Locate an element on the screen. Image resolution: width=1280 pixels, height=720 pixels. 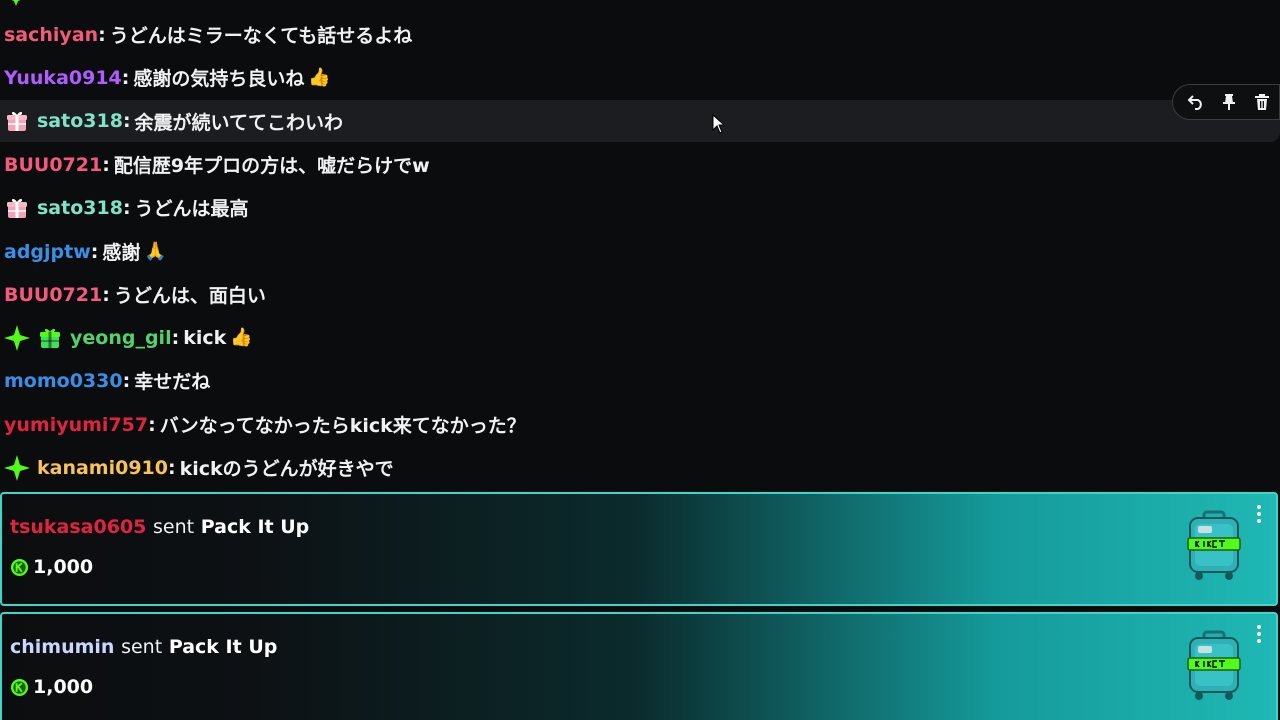
chat-username: kanami0910 is located at coordinates (102, 468).